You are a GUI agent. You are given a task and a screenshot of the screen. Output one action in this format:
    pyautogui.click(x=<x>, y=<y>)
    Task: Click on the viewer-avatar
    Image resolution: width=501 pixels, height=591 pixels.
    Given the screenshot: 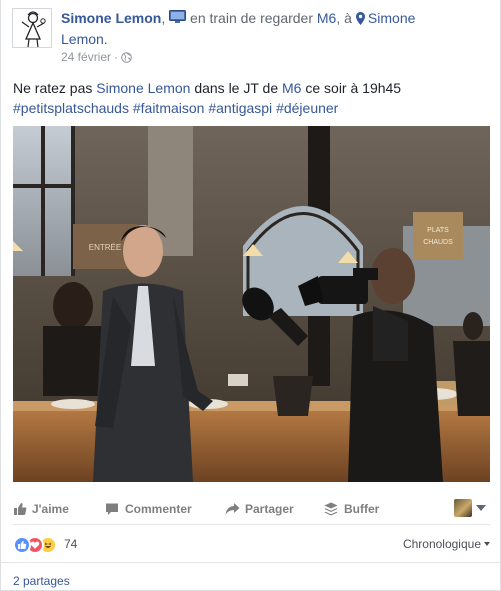 What is the action you would take?
    pyautogui.click(x=463, y=508)
    